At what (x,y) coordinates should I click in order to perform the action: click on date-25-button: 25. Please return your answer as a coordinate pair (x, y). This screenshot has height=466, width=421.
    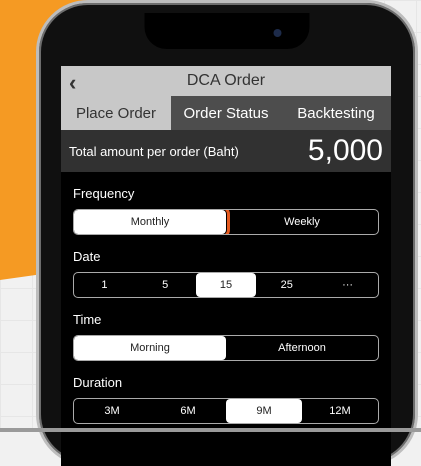
    Looking at the image, I should click on (286, 285).